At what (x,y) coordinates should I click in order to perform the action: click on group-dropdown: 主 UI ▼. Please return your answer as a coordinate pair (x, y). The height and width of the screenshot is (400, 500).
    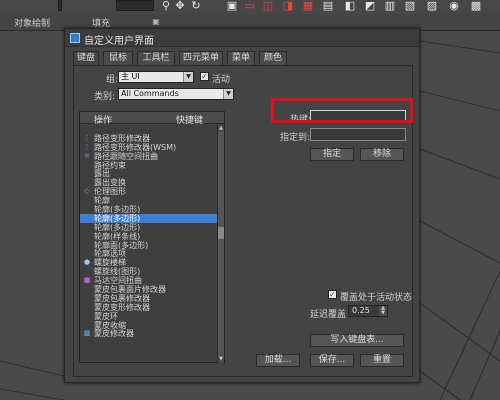
    Looking at the image, I should click on (156, 77).